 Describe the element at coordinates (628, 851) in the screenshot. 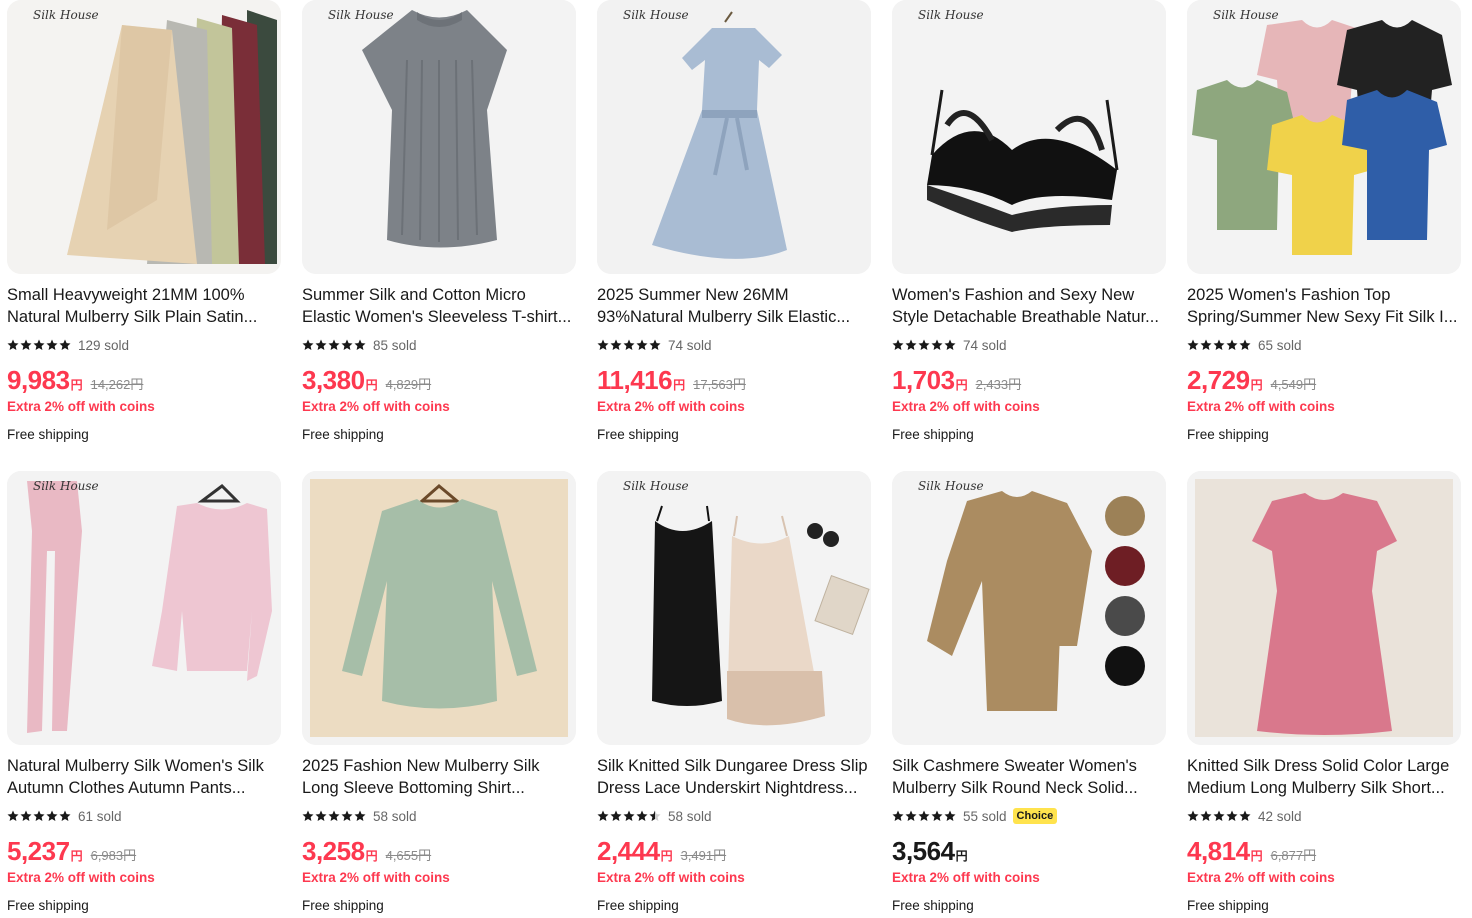

I see `sale-price: 2,444` at that location.